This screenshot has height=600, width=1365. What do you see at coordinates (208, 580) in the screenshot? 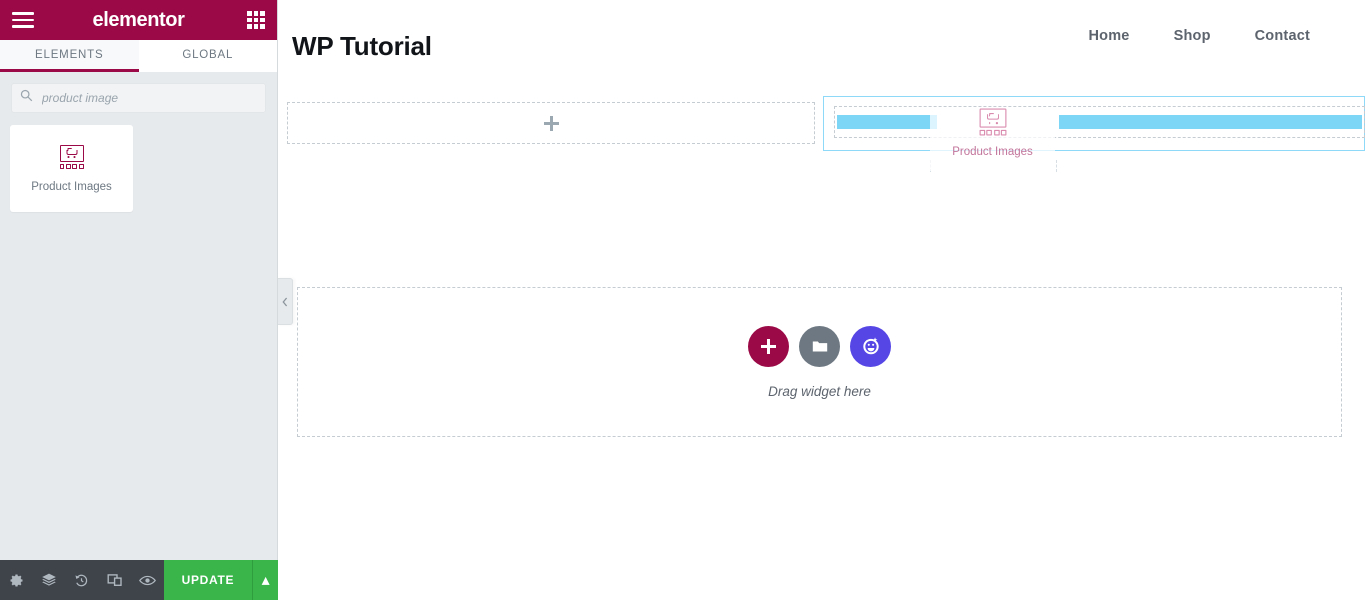
I see `update-button: UPDATE` at bounding box center [208, 580].